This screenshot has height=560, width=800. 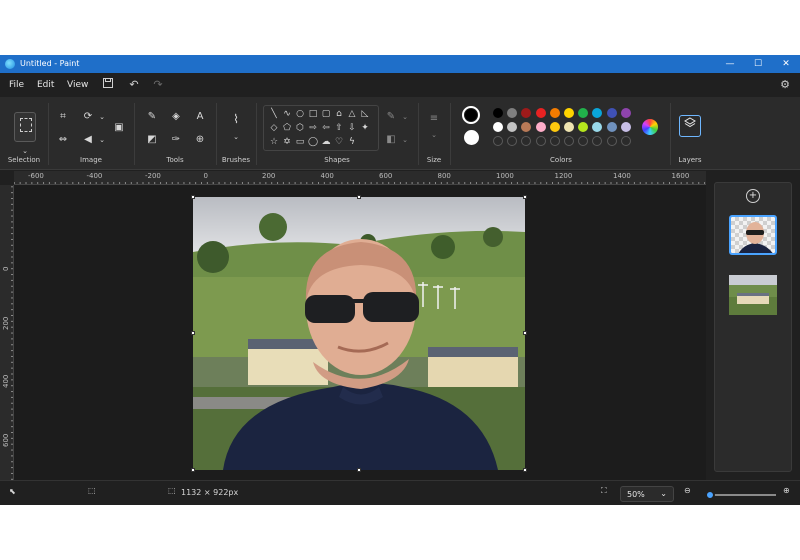 What do you see at coordinates (16, 85) in the screenshot?
I see `menu-file: File` at bounding box center [16, 85].